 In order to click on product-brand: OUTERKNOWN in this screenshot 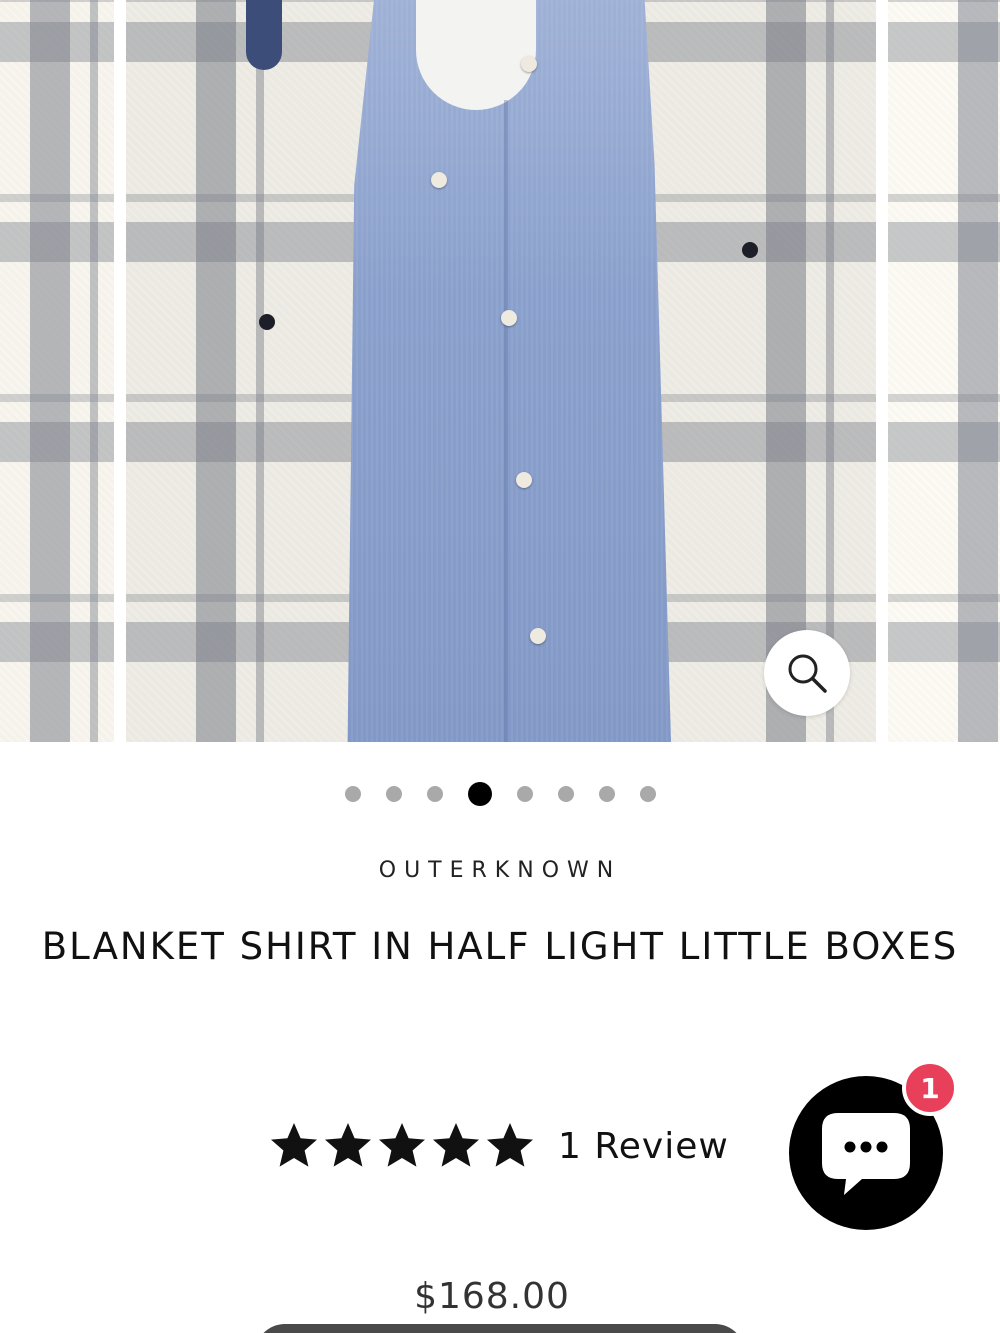, I will do `click(500, 870)`.